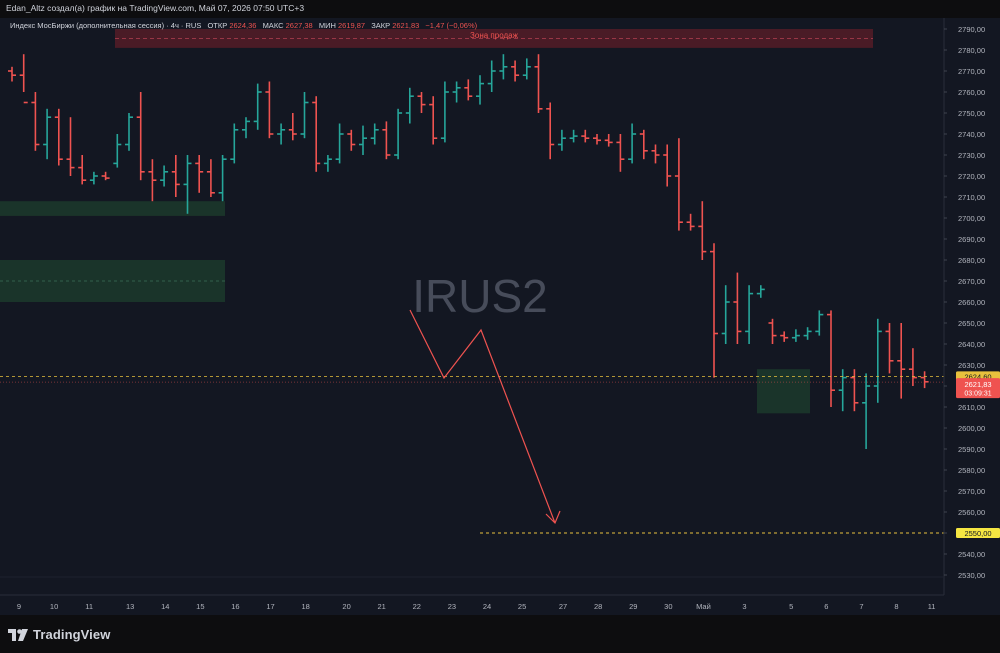 The width and height of the screenshot is (1000, 653). Describe the element at coordinates (382, 606) in the screenshot. I see `time-tick-label: 21` at that location.